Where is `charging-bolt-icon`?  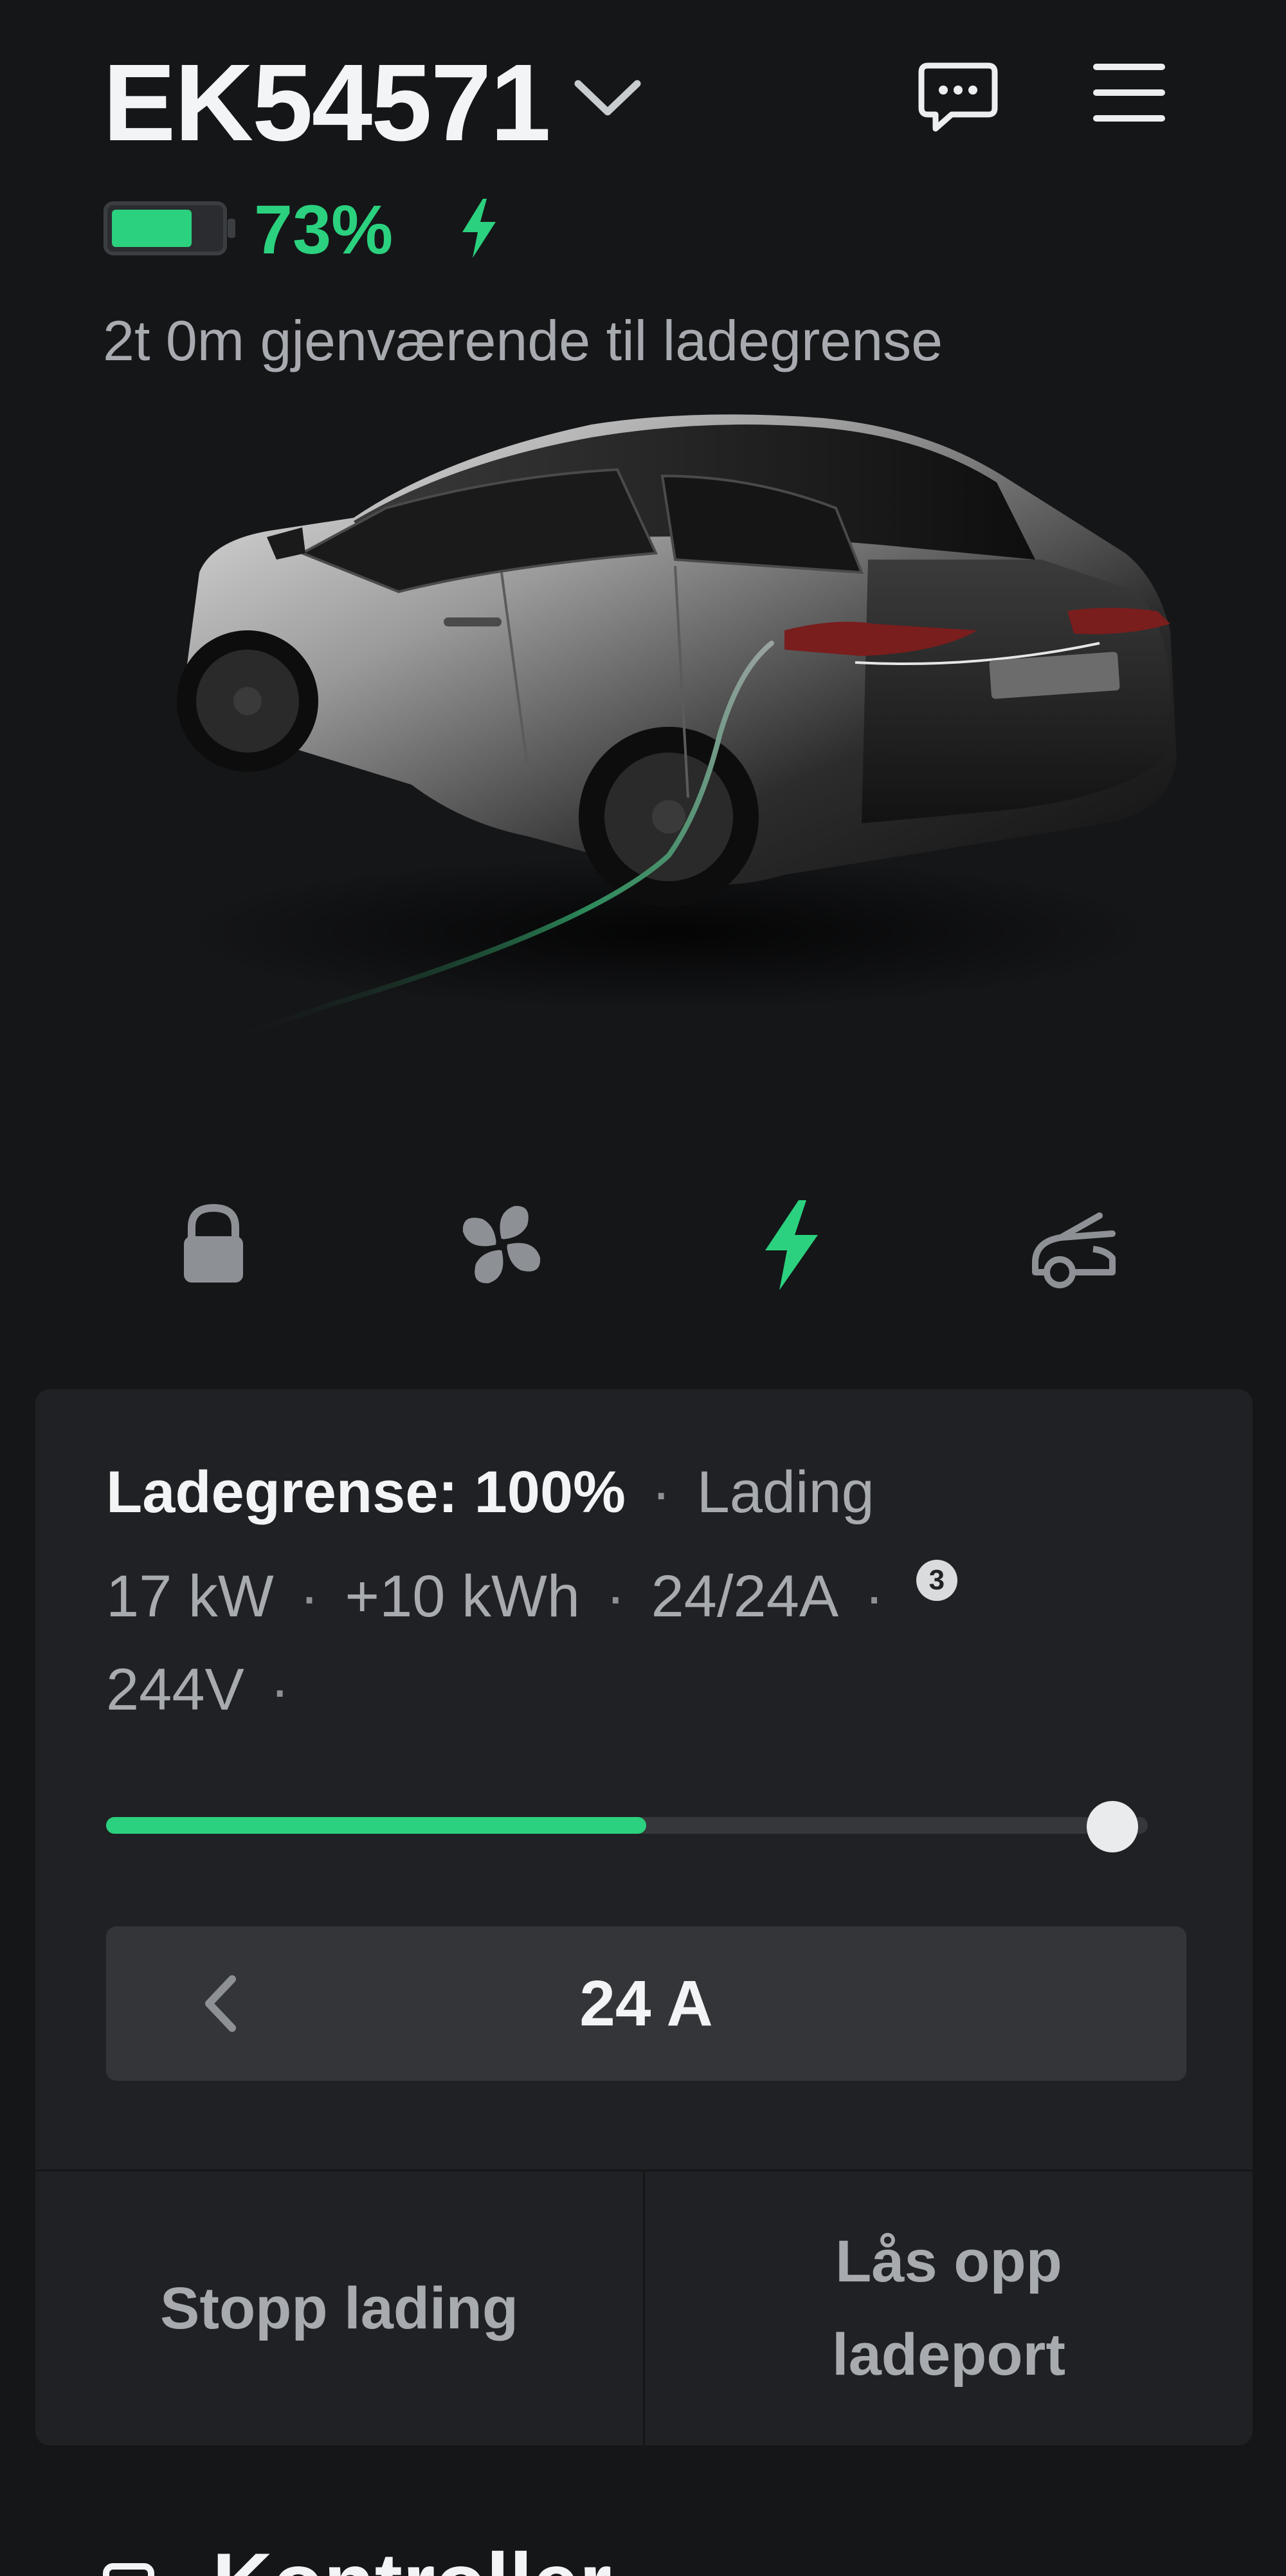
charging-bolt-icon is located at coordinates (479, 228).